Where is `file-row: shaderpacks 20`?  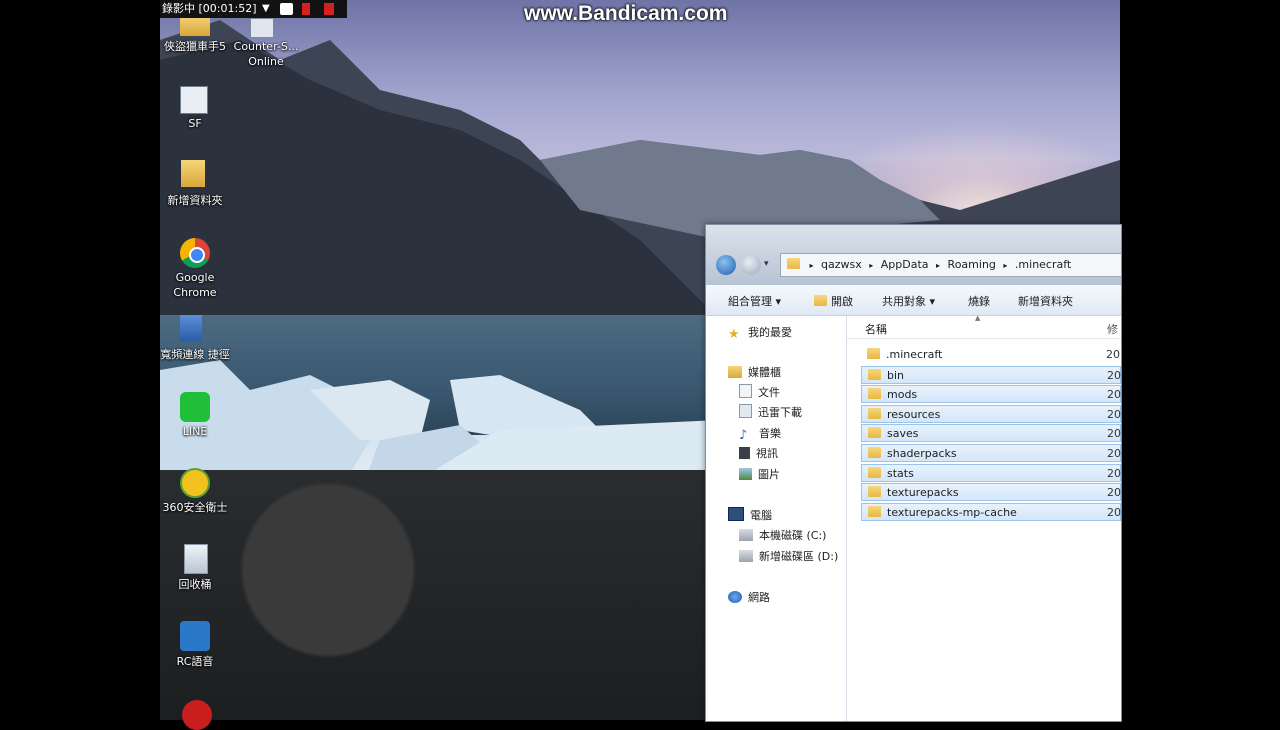 file-row: shaderpacks 20 is located at coordinates (991, 453).